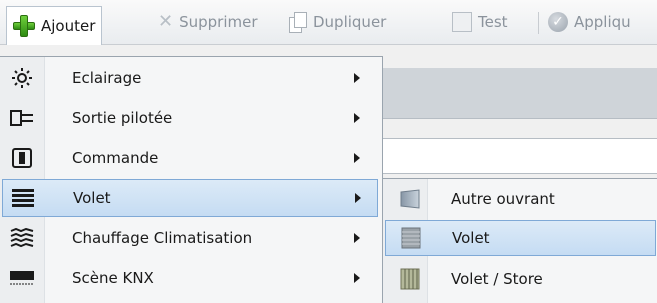  What do you see at coordinates (190, 158) in the screenshot?
I see `menu-item-commande: Commande` at bounding box center [190, 158].